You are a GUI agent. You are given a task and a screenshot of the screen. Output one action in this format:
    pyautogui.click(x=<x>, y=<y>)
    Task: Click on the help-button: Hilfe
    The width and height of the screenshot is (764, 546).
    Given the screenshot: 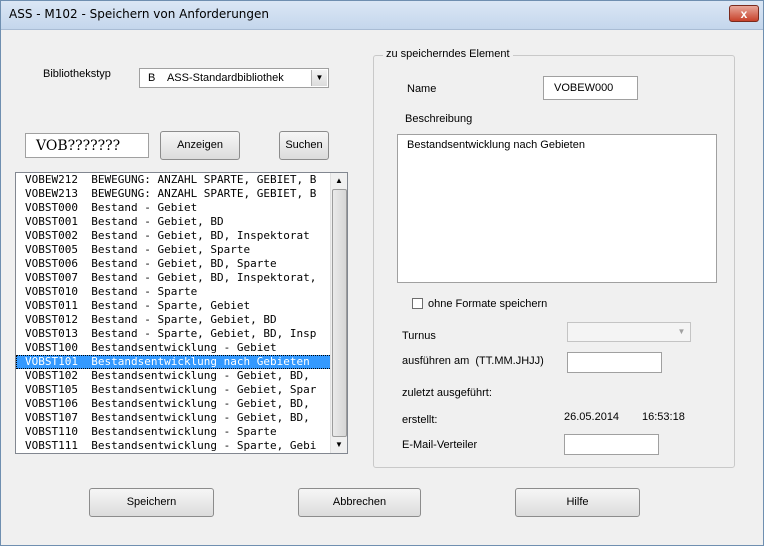 What is the action you would take?
    pyautogui.click(x=577, y=502)
    